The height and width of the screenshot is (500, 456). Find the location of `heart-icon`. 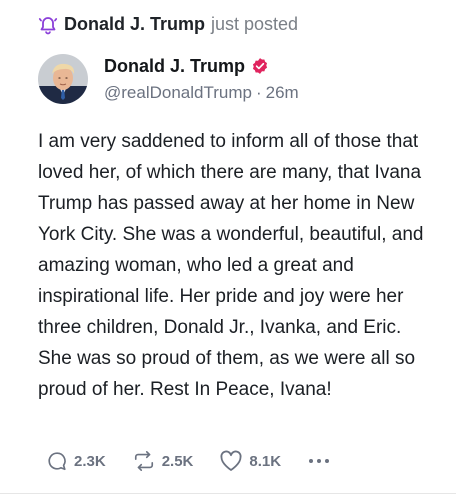

heart-icon is located at coordinates (231, 461).